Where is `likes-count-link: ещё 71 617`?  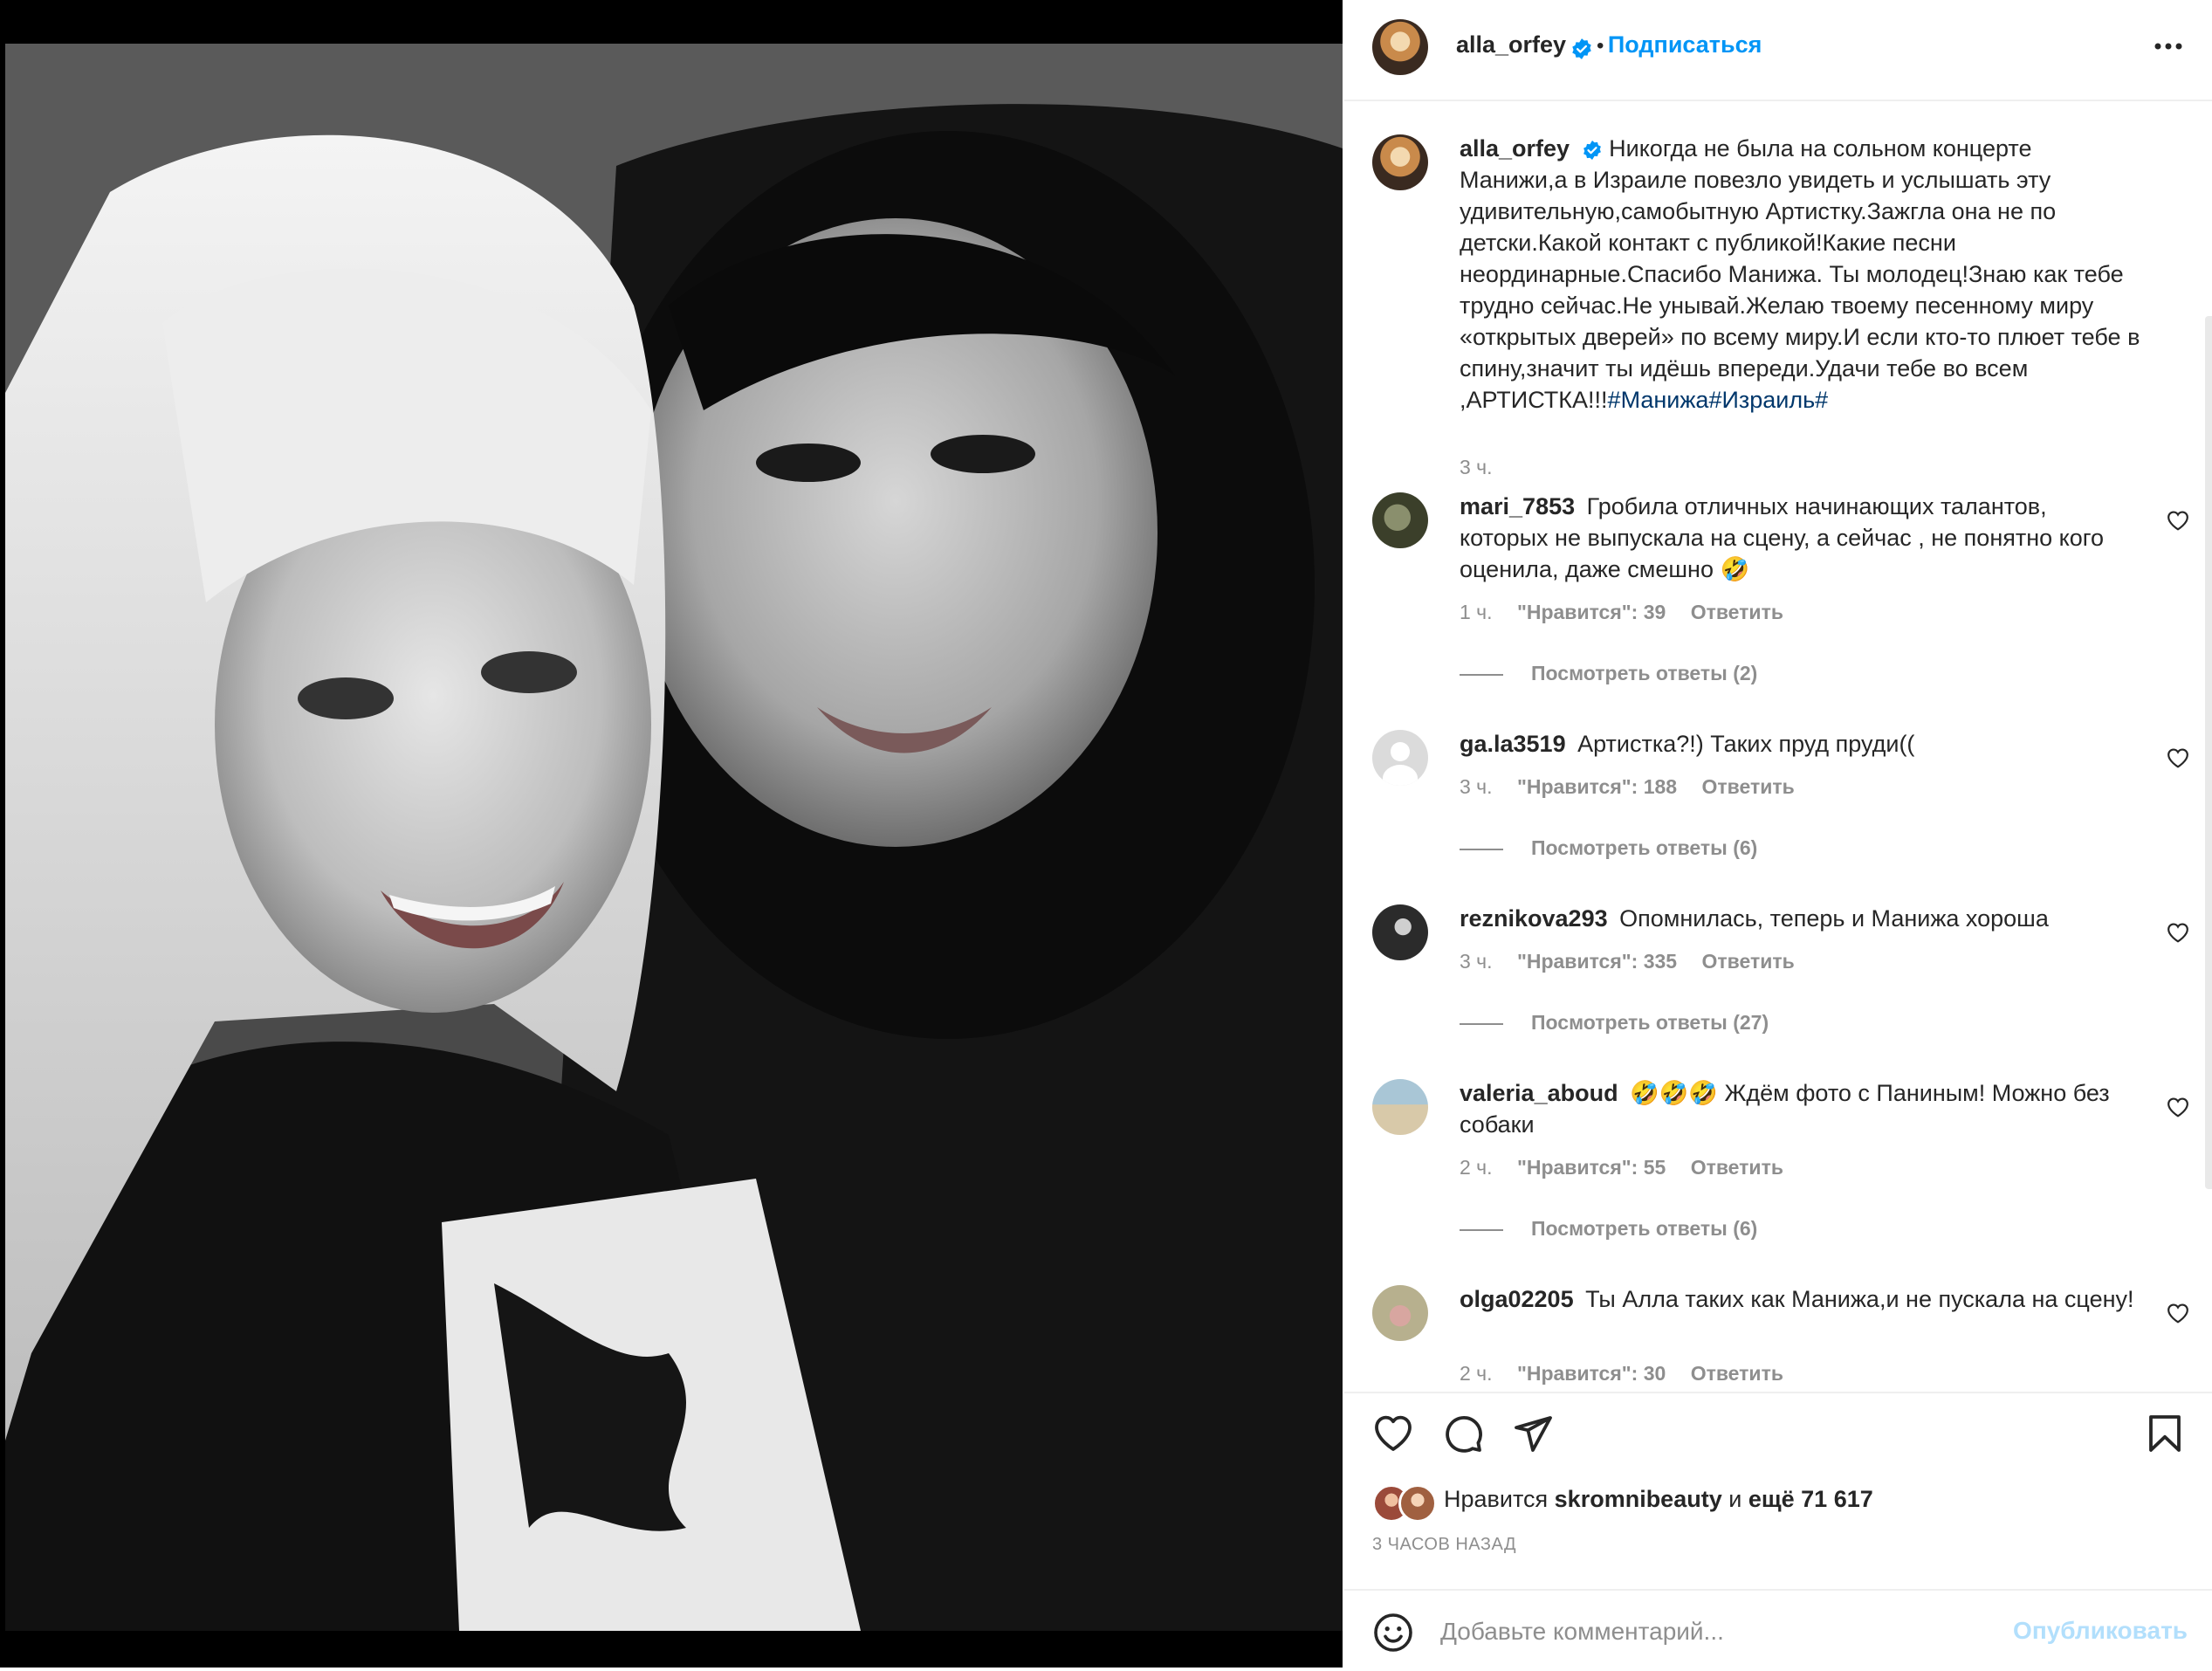
likes-count-link: ещё 71 617 is located at coordinates (1811, 1499).